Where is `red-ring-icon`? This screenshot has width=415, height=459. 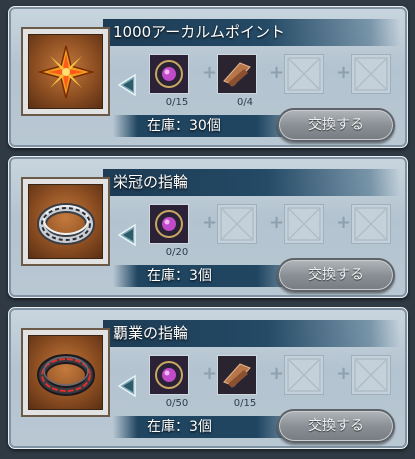
red-ring-icon is located at coordinates (65, 374).